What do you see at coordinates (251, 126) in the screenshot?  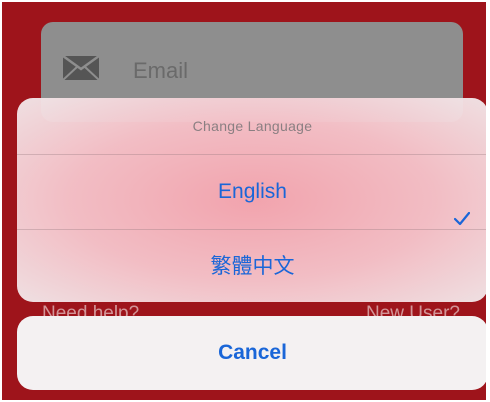 I see `sheet-title: Change Language` at bounding box center [251, 126].